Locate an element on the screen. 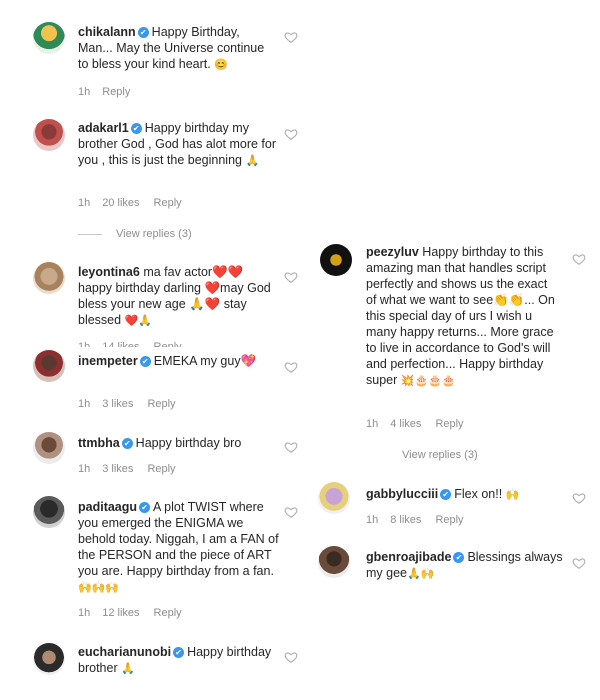 This screenshot has width=600, height=700. like-count: 12 likes is located at coordinates (120, 613).